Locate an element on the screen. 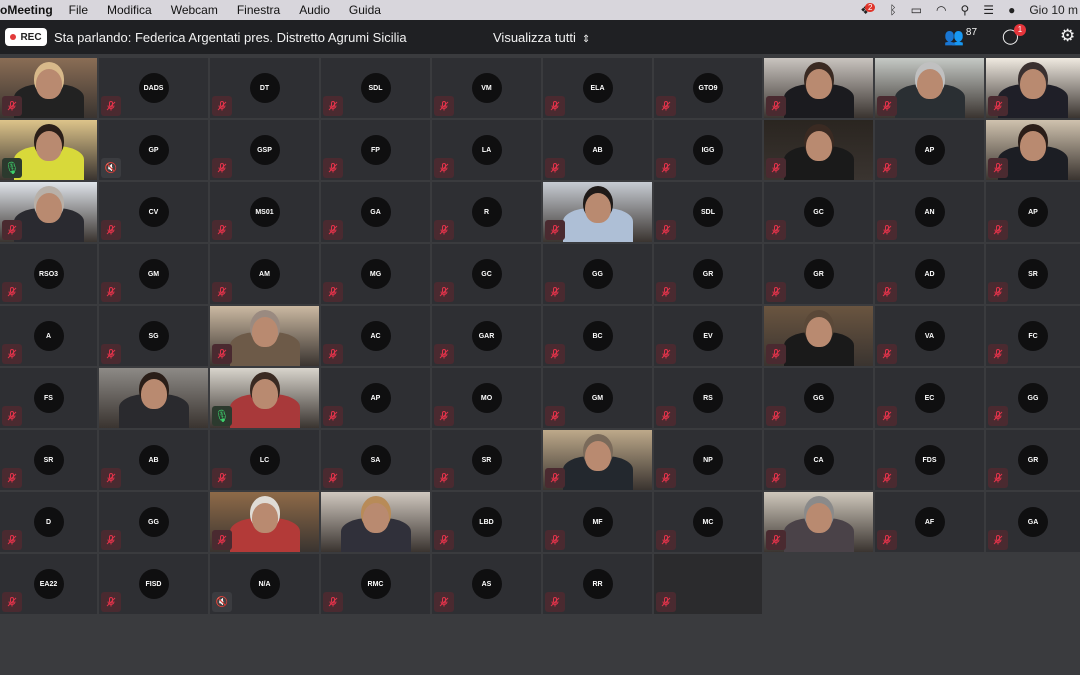  participant-tile: SG is located at coordinates (153, 336).